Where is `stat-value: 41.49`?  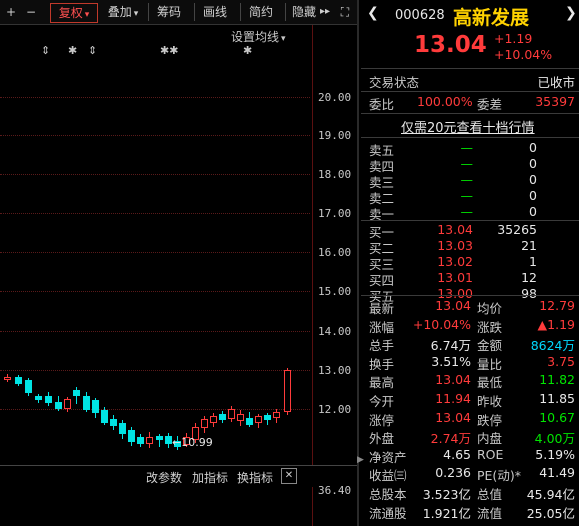 stat-value: 41.49 is located at coordinates (557, 473).